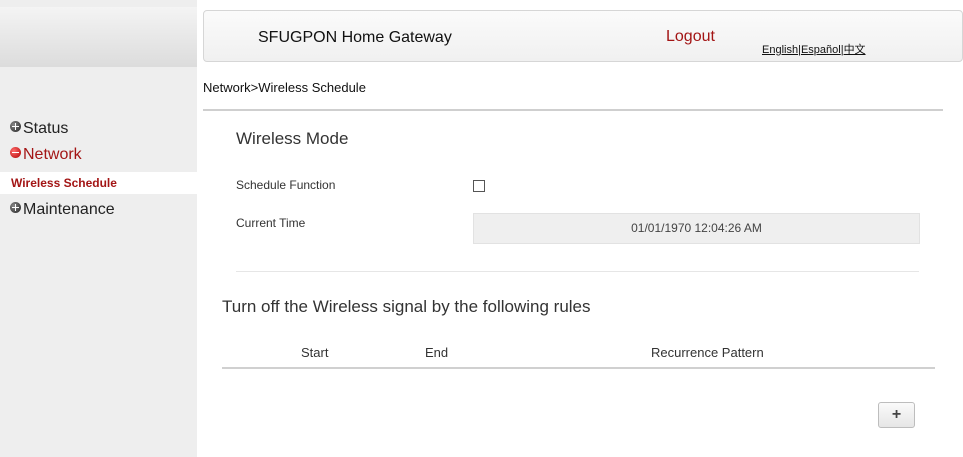 This screenshot has width=963, height=457. I want to click on sidebar-item-status: Status, so click(39, 129).